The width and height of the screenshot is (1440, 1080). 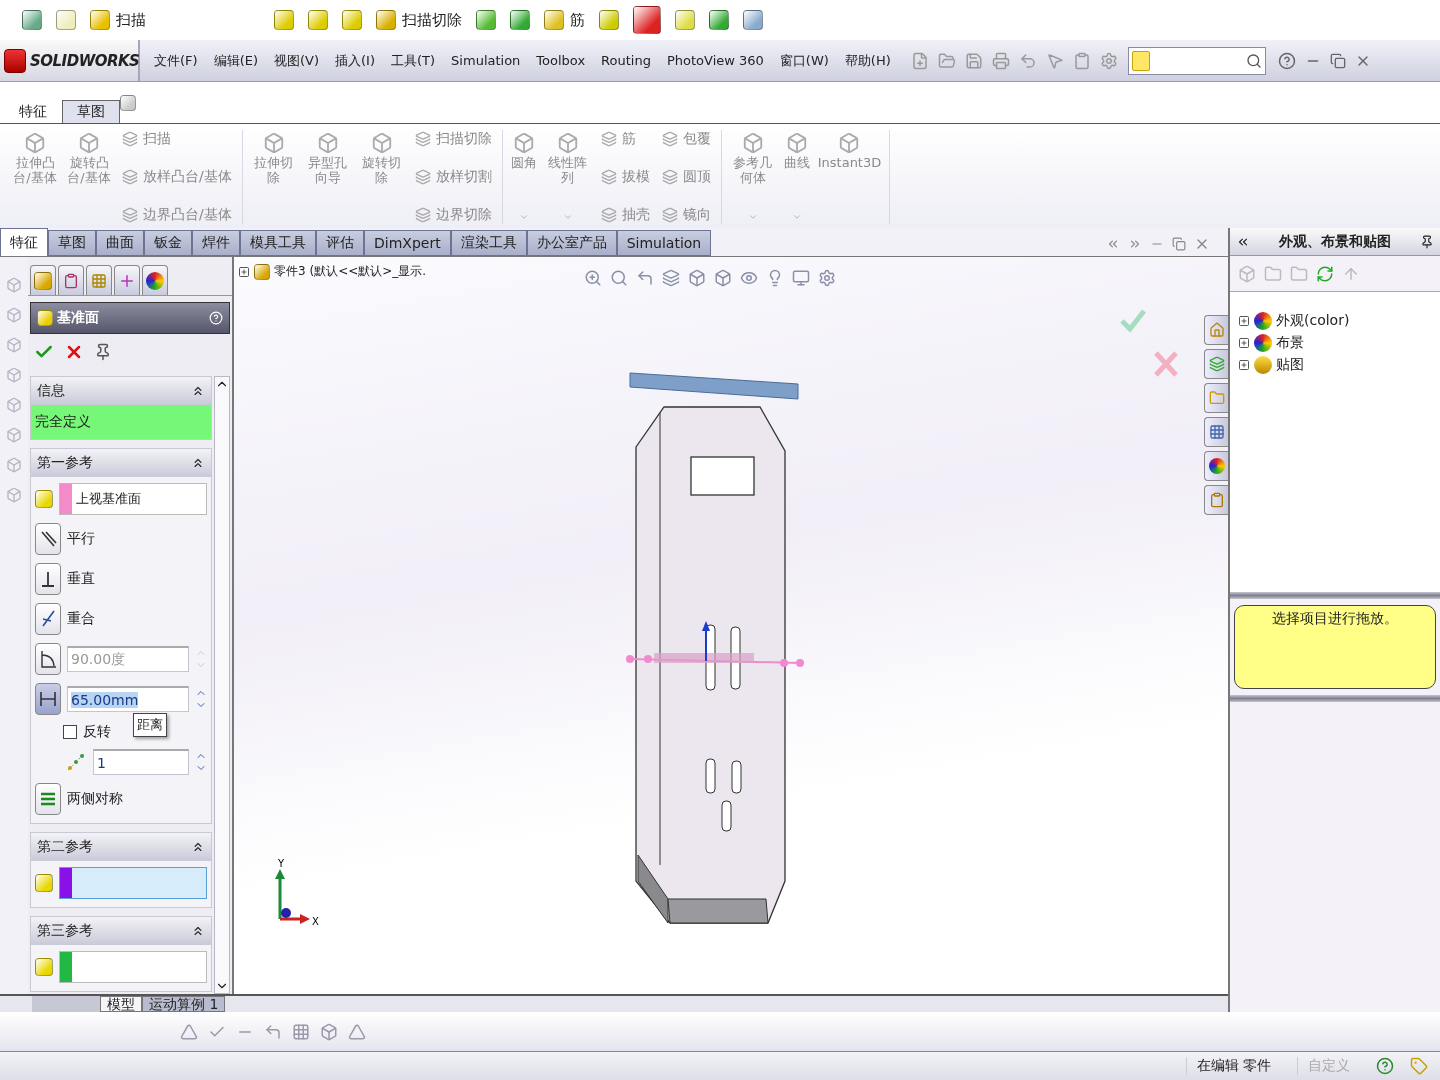 What do you see at coordinates (1108, 60) in the screenshot?
I see `settings-icon` at bounding box center [1108, 60].